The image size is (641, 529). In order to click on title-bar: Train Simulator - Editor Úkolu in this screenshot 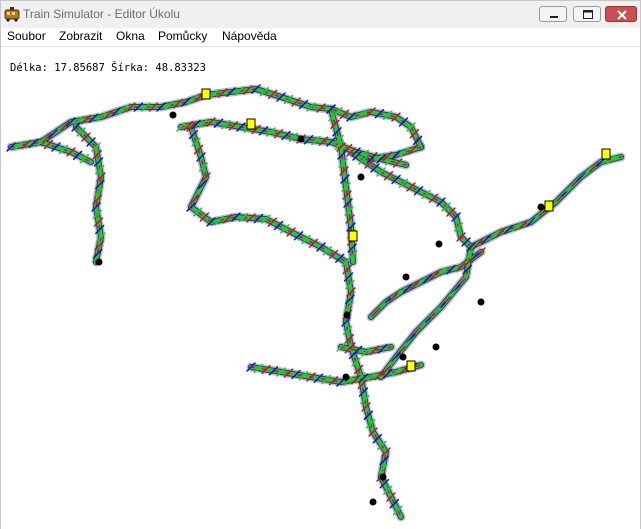, I will do `click(320, 14)`.